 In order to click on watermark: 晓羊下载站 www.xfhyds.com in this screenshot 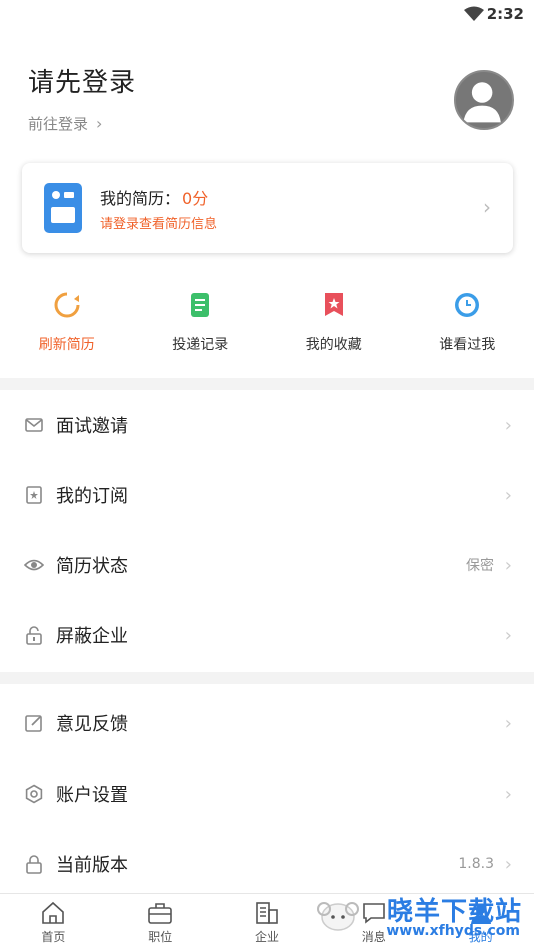, I will do `click(416, 919)`.